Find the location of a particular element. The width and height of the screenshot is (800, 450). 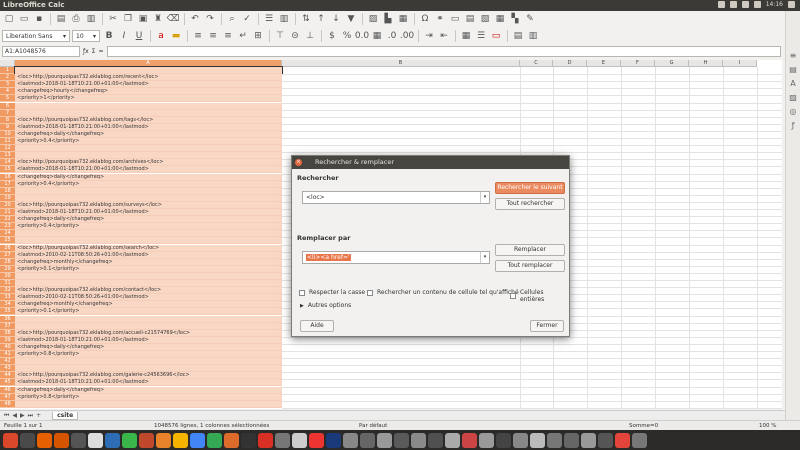

navigator-icon: ◎ is located at coordinates (793, 111).